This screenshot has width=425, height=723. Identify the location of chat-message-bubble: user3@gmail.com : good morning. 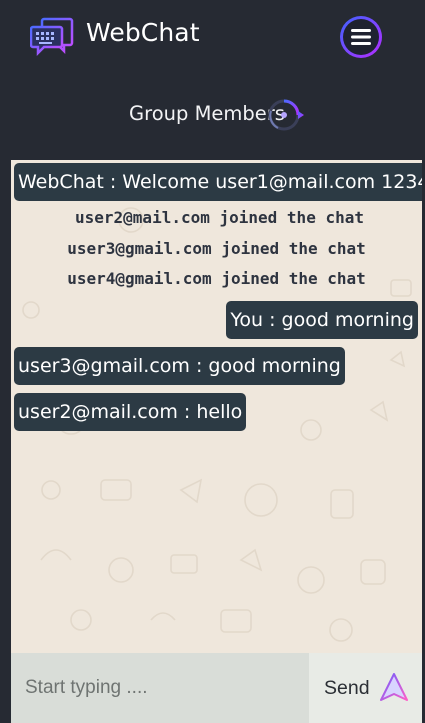
(179, 366).